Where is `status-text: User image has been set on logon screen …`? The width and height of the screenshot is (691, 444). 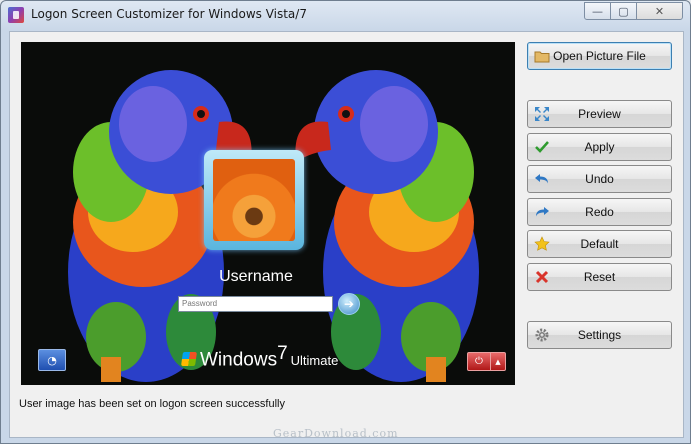 status-text: User image has been set on logon screen … is located at coordinates (152, 404).